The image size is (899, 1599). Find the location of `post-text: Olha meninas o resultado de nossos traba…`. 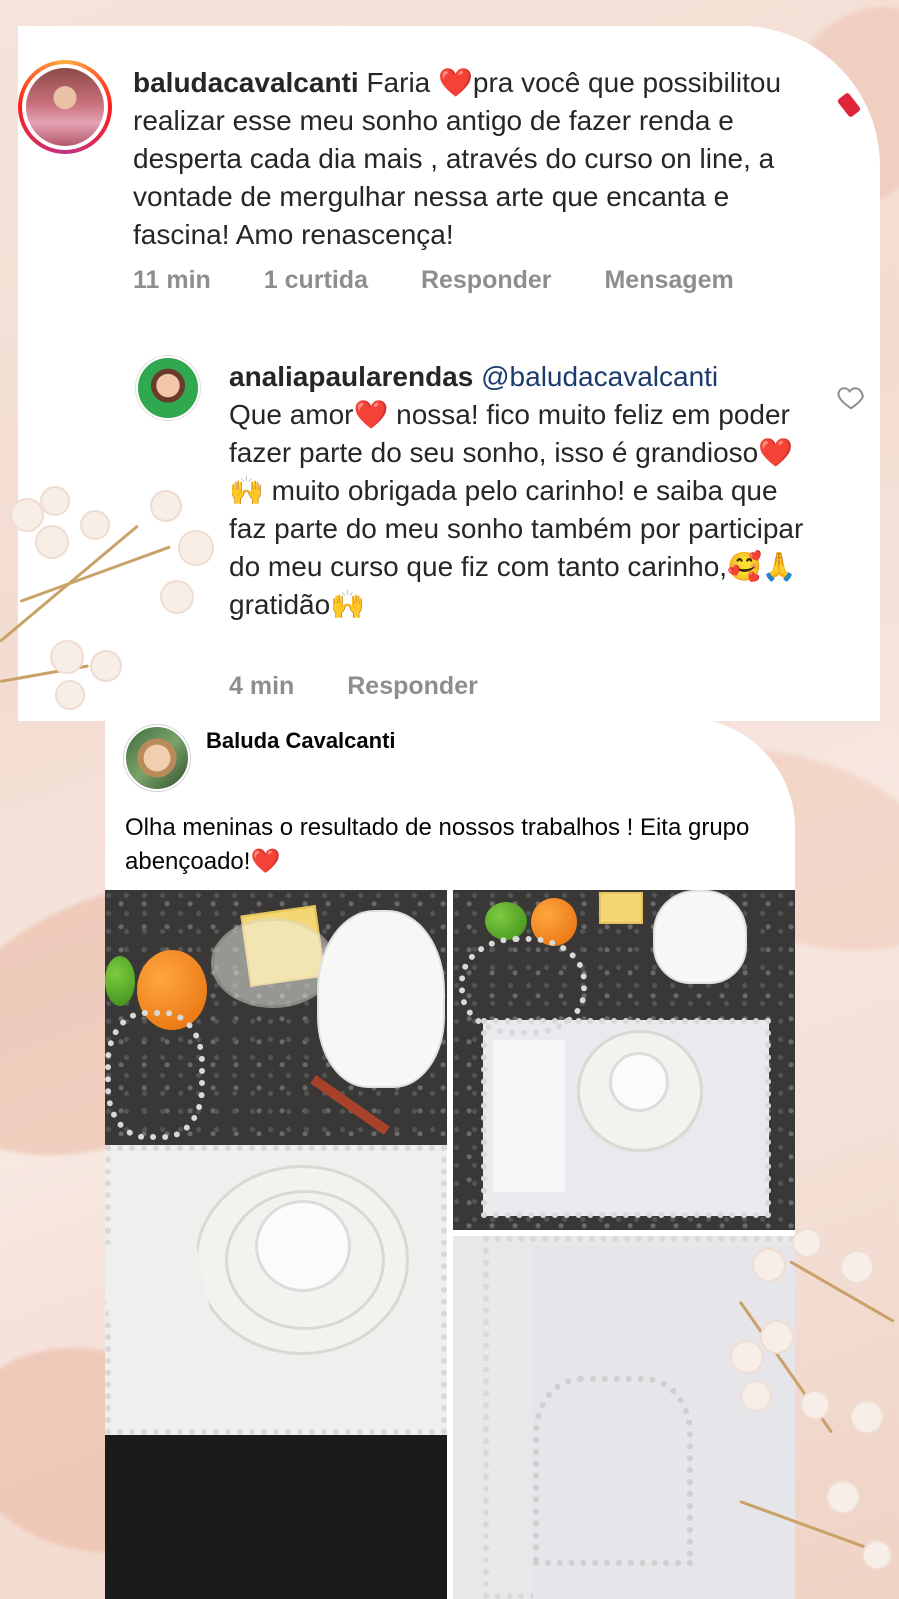

post-text: Olha meninas o resultado de nossos traba… is located at coordinates (437, 844).